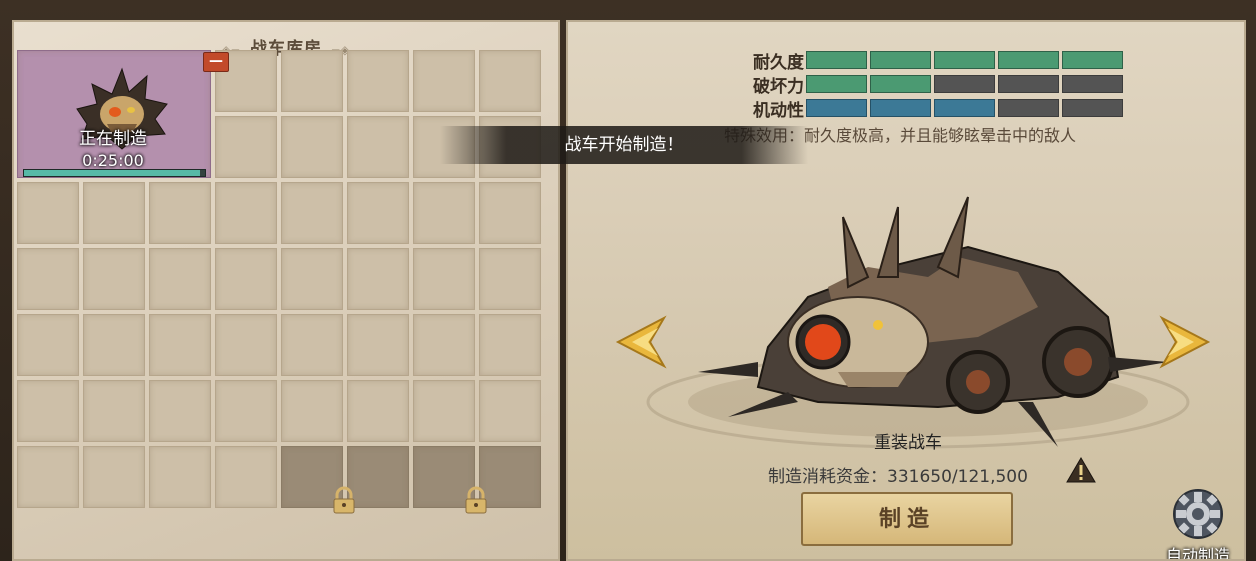 The width and height of the screenshot is (1256, 561). Describe the element at coordinates (123, 115) in the screenshot. I see `building-vehicle-slot: — 正在制造 0:25:00` at that location.